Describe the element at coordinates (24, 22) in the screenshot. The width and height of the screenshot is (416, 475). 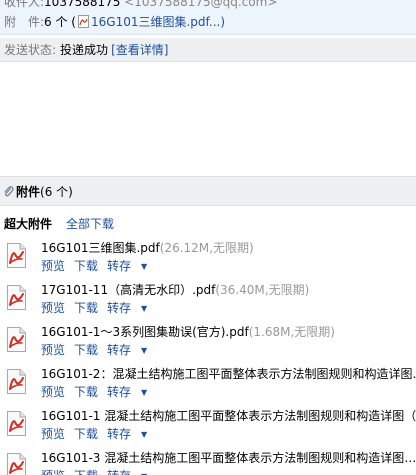
I see `attachment-label: 附 件:` at that location.